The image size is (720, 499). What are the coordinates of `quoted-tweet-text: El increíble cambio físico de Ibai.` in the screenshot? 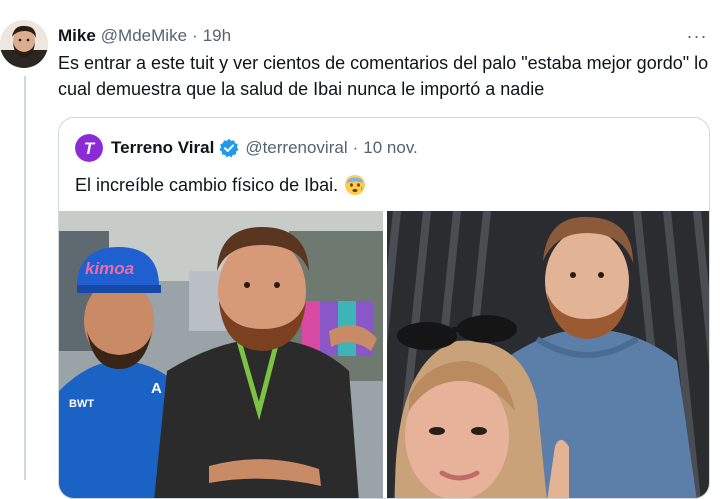 It's located at (207, 185).